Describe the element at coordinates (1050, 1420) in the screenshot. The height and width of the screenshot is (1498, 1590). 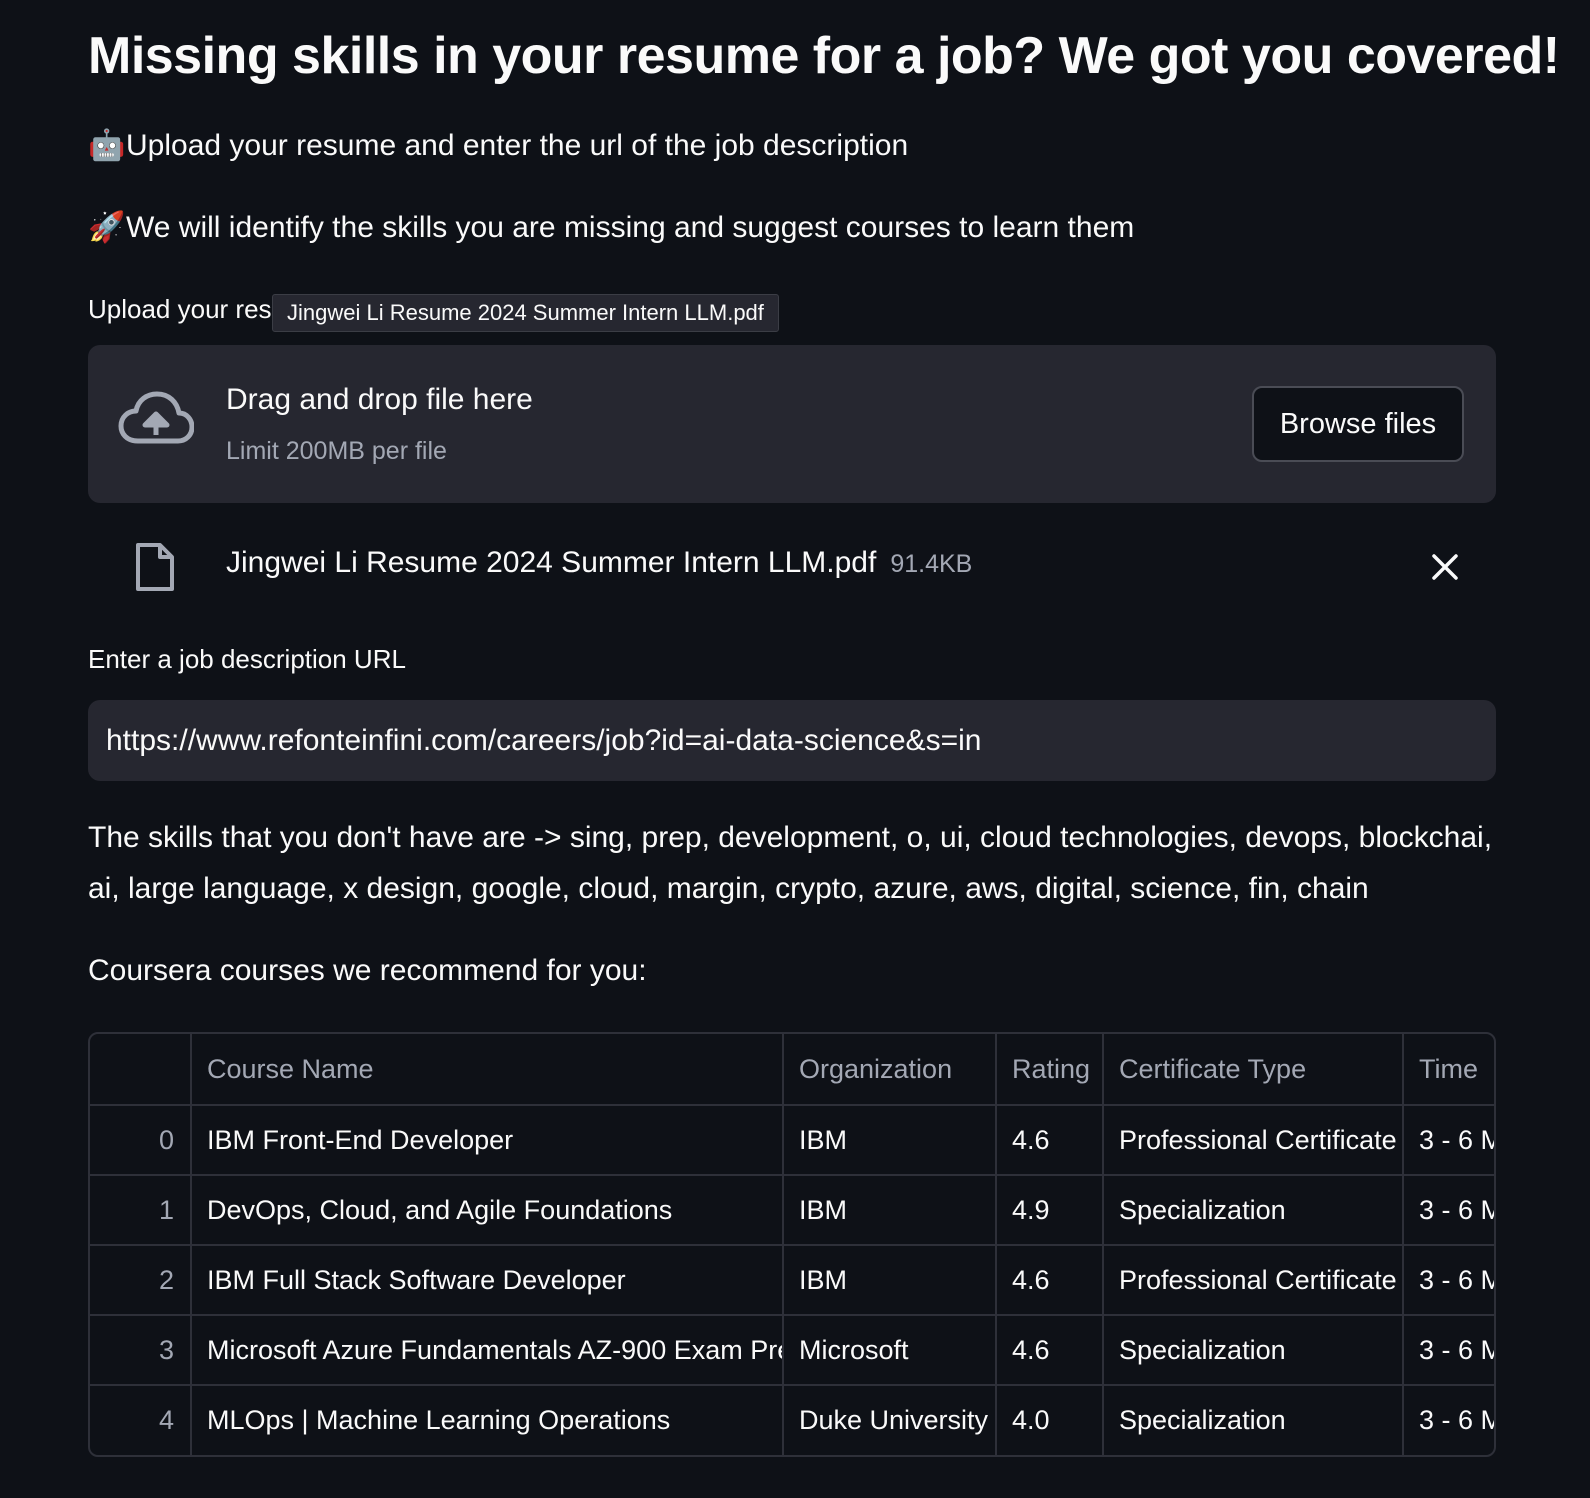
I see `rating-cell: 4.0` at that location.